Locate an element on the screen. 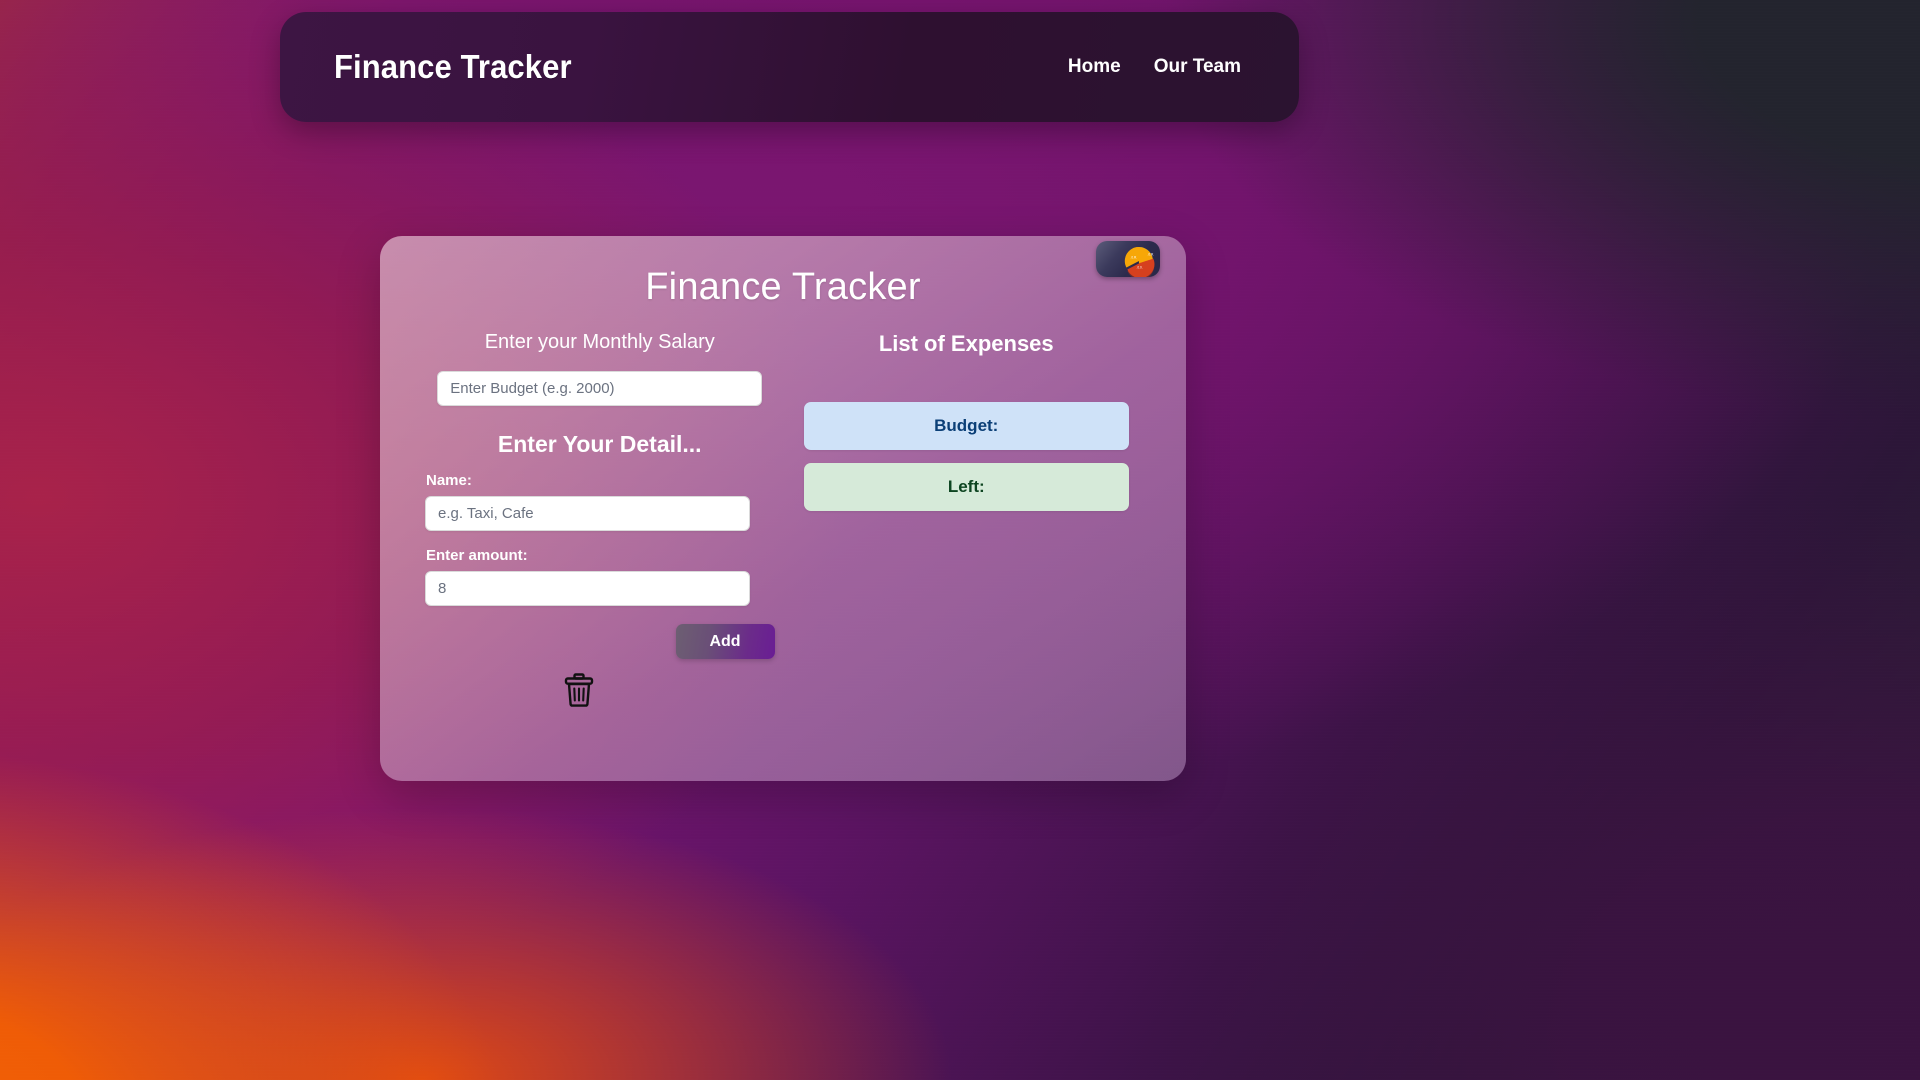 This screenshot has height=1080, width=1920. expenses-heading: List of Expenses is located at coordinates (966, 343).